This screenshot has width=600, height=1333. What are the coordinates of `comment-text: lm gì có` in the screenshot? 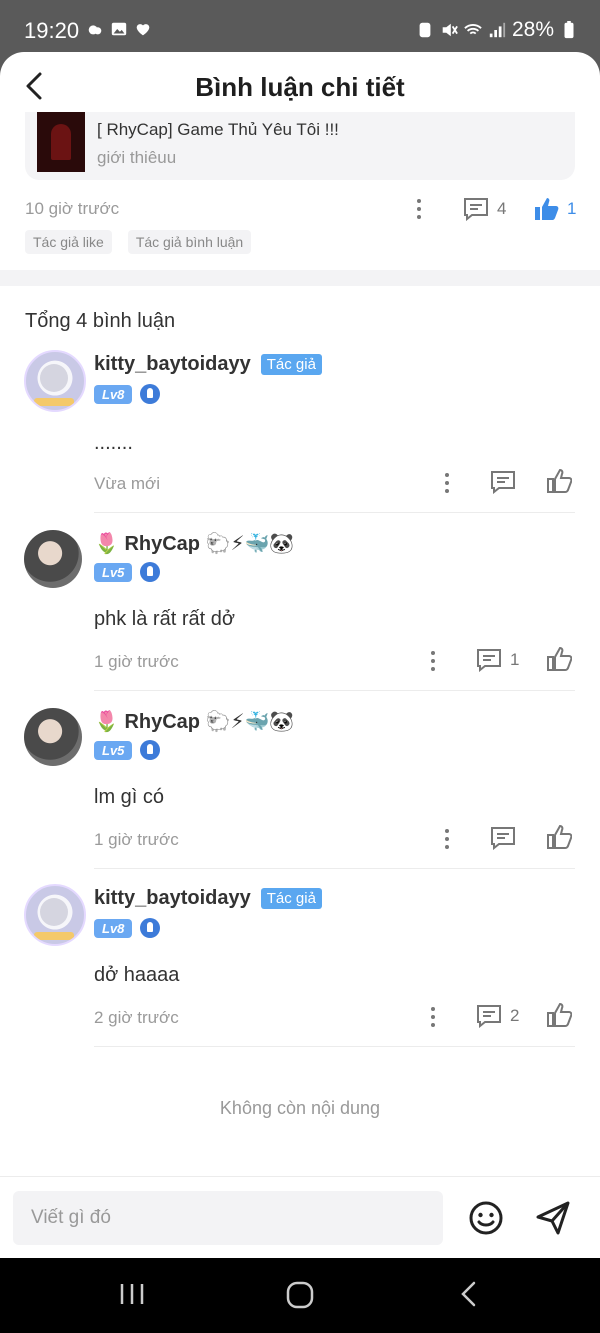 It's located at (129, 797).